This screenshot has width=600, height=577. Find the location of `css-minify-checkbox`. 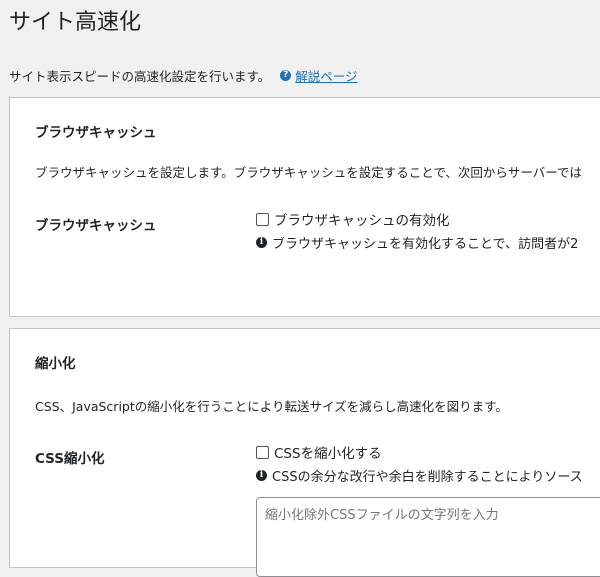

css-minify-checkbox is located at coordinates (262, 452).